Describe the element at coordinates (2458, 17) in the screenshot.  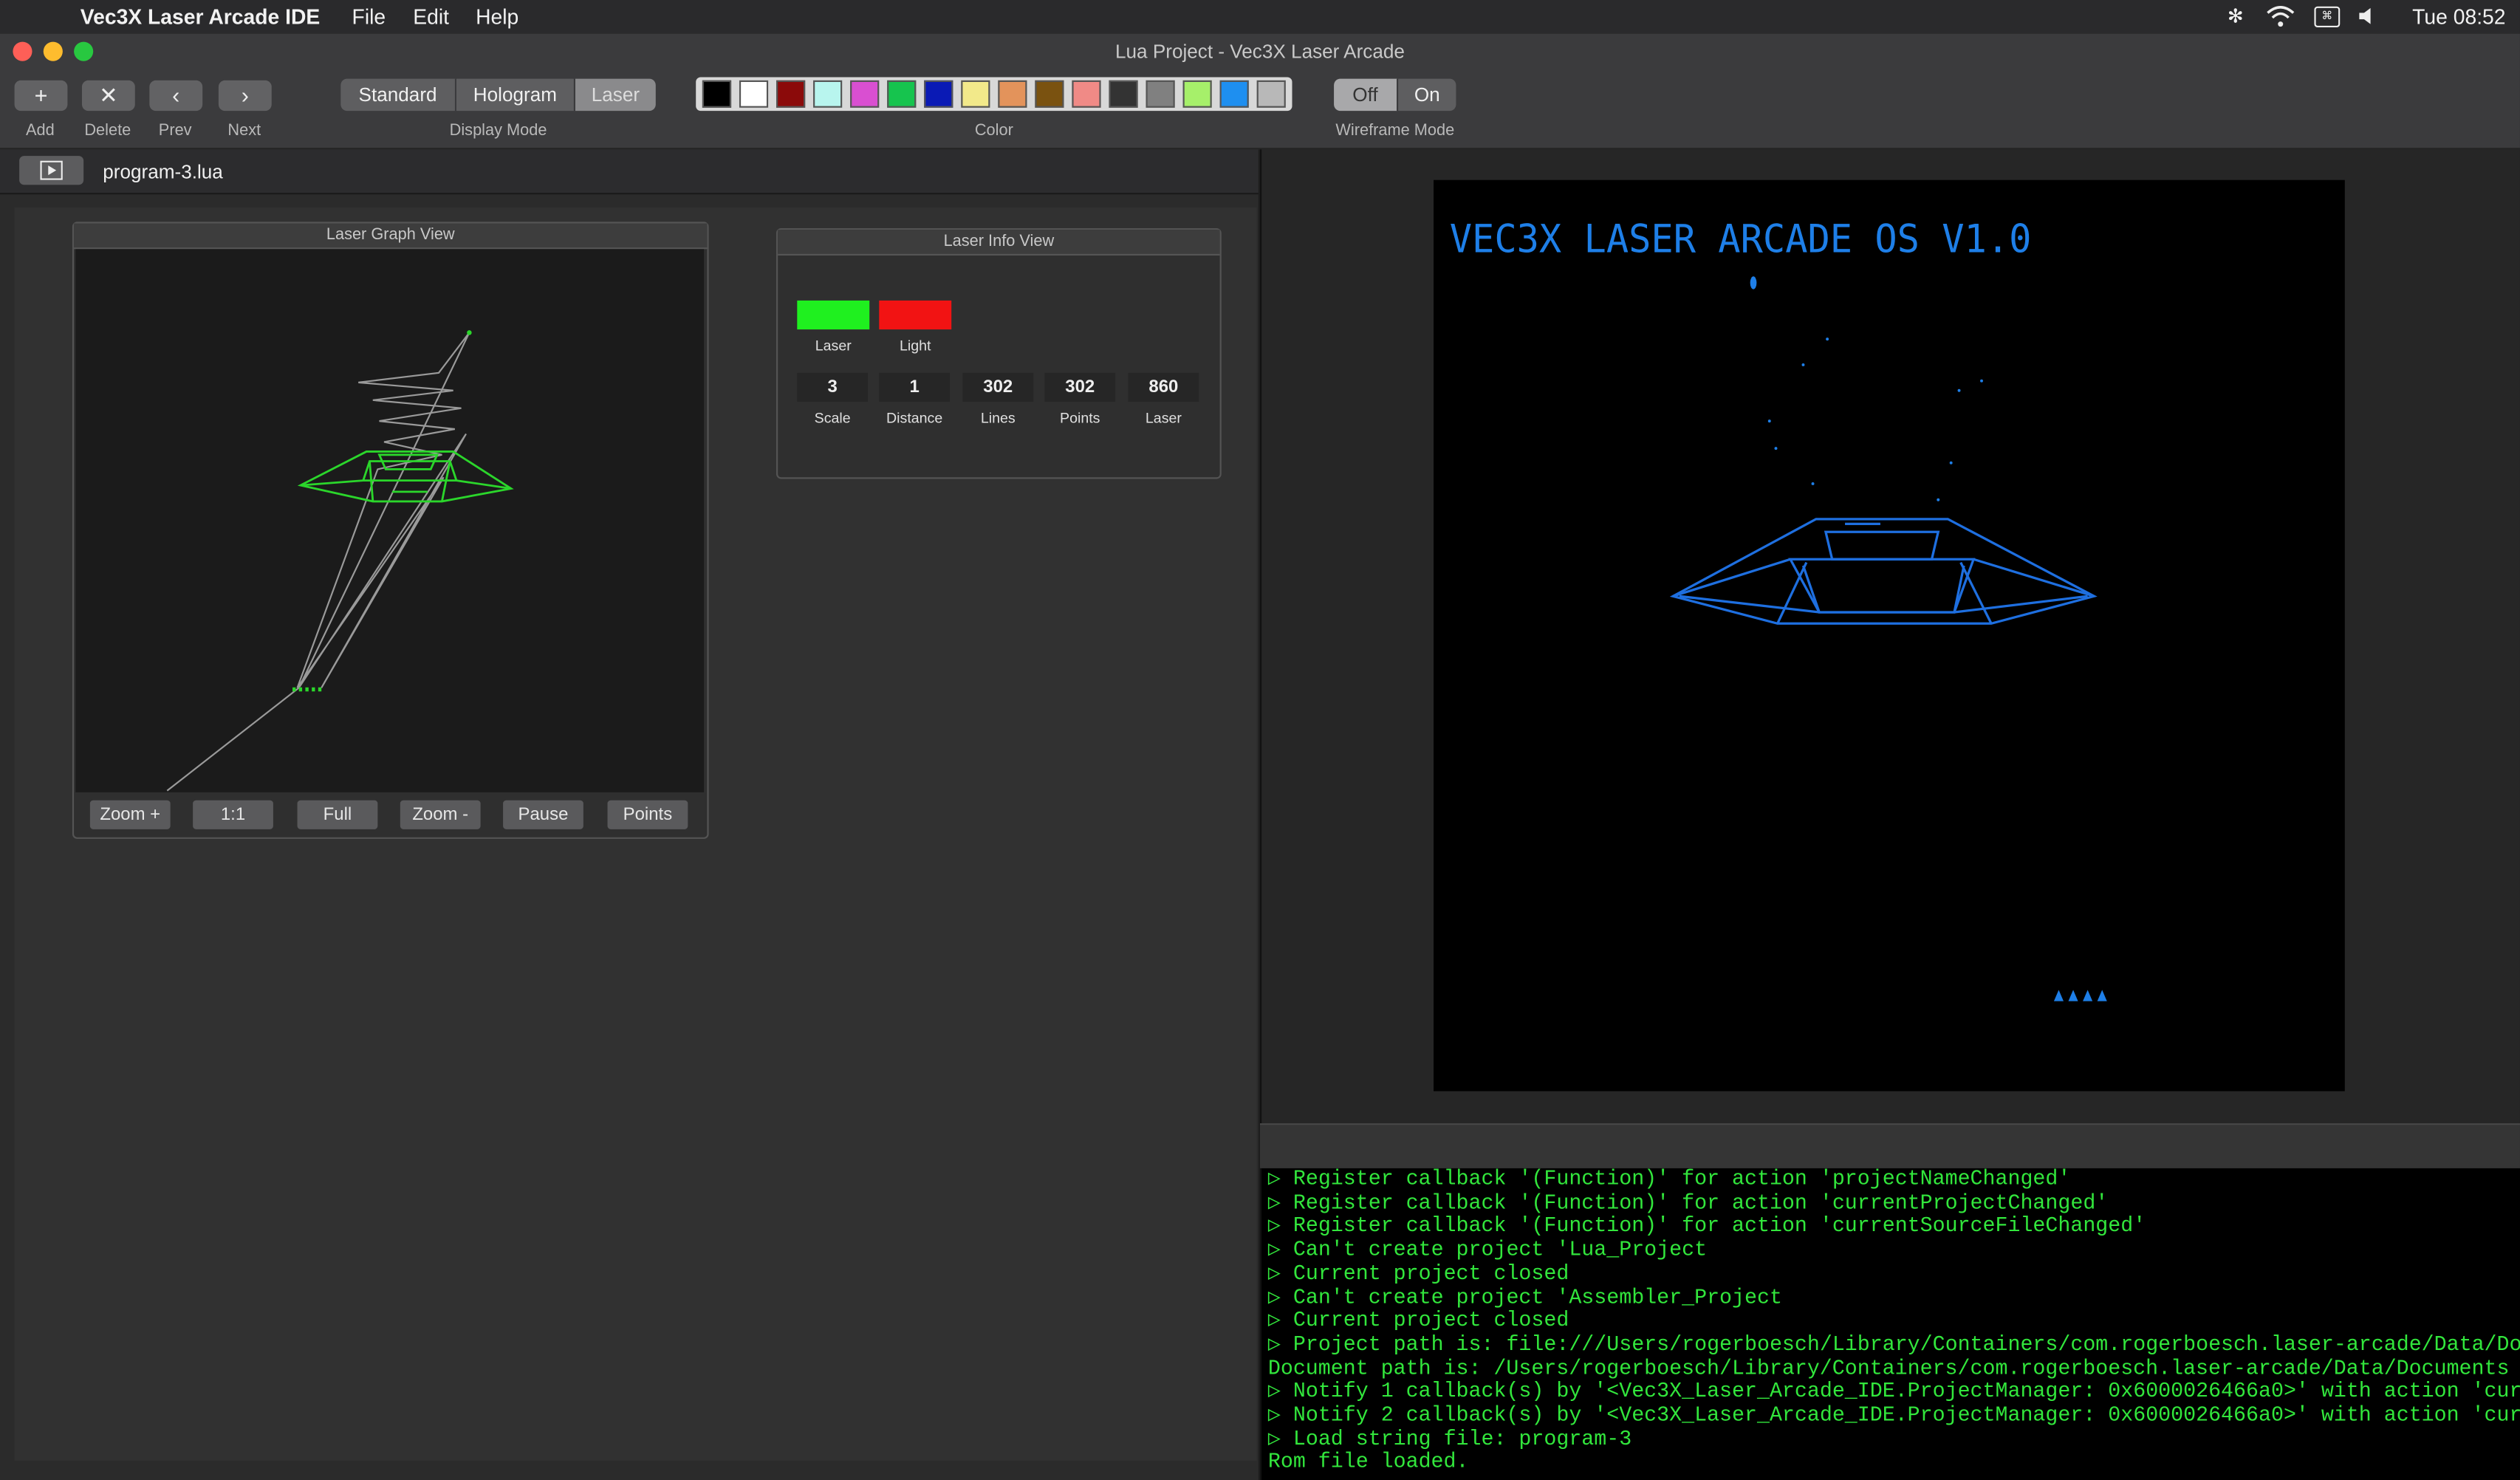
I see `clock: Tue 08:52` at that location.